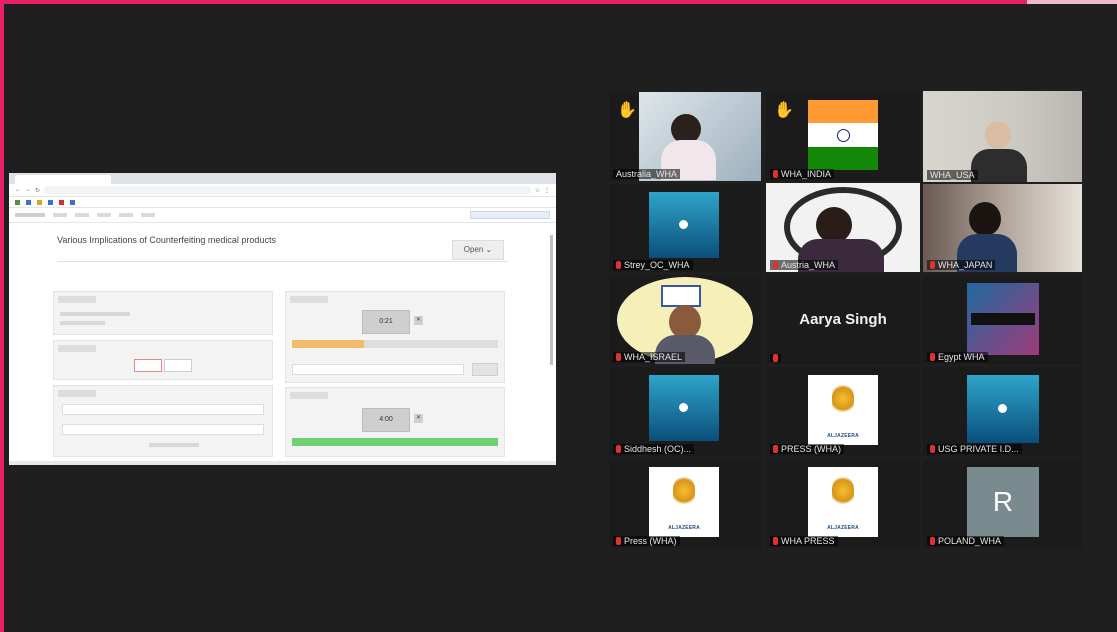 Image resolution: width=1117 pixels, height=632 pixels. What do you see at coordinates (18, 190) in the screenshot?
I see `back-icon: ←` at bounding box center [18, 190].